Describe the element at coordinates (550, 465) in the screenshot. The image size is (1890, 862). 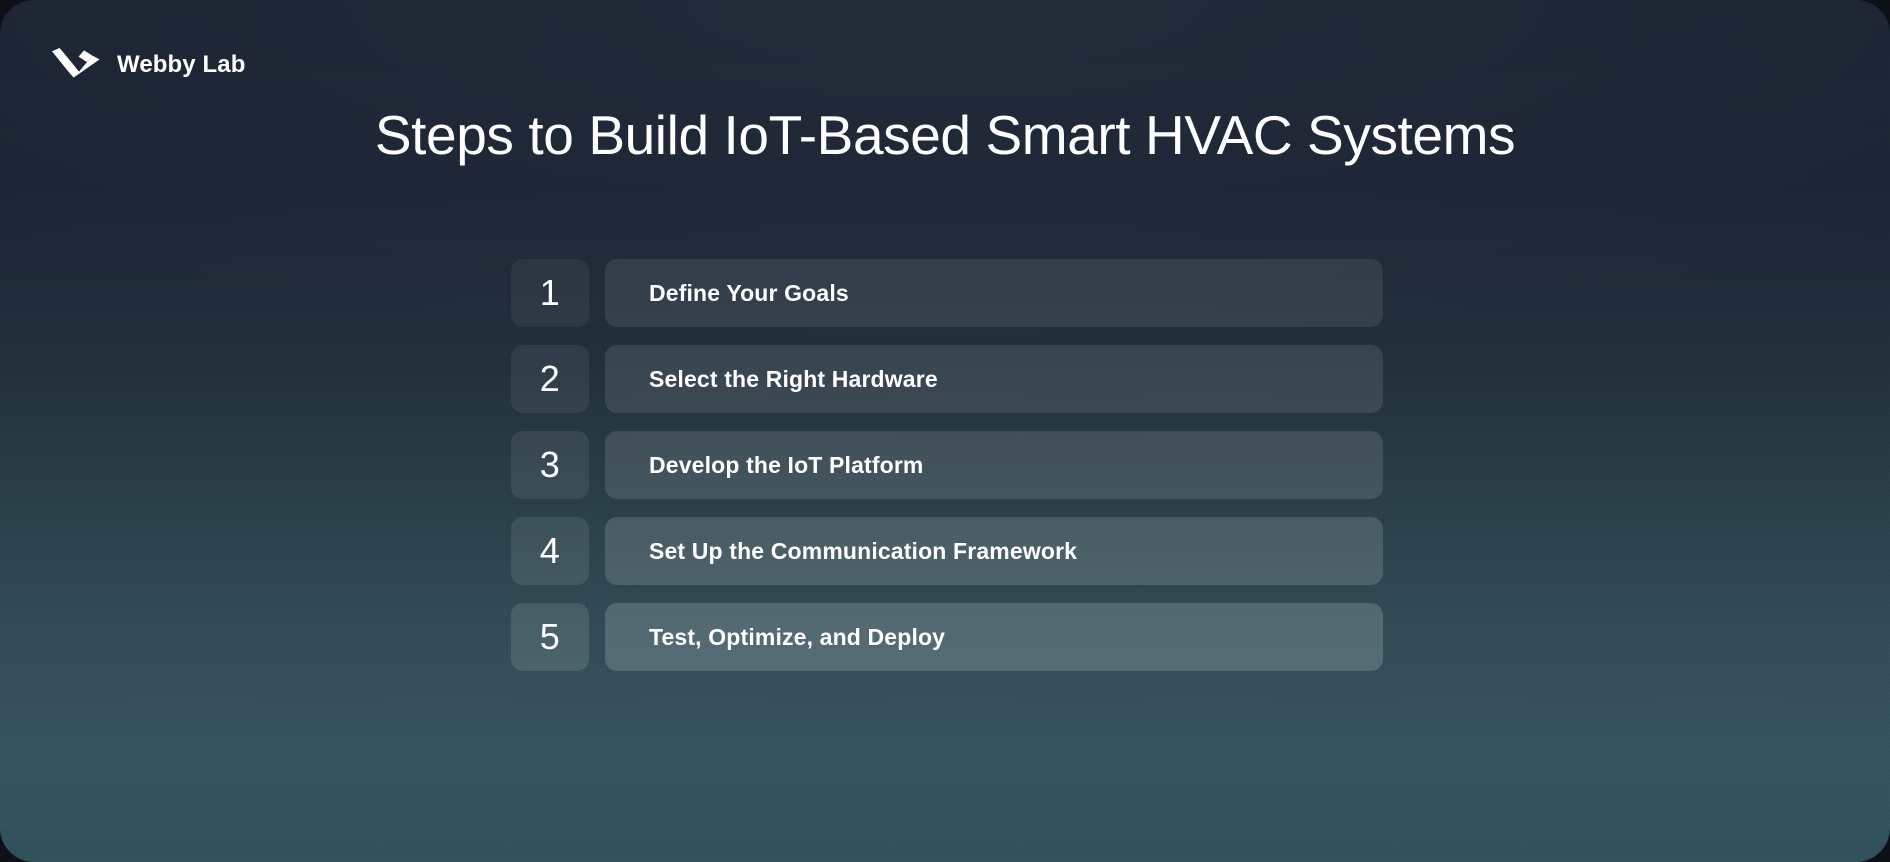
I see `step-number-chip: 3` at that location.